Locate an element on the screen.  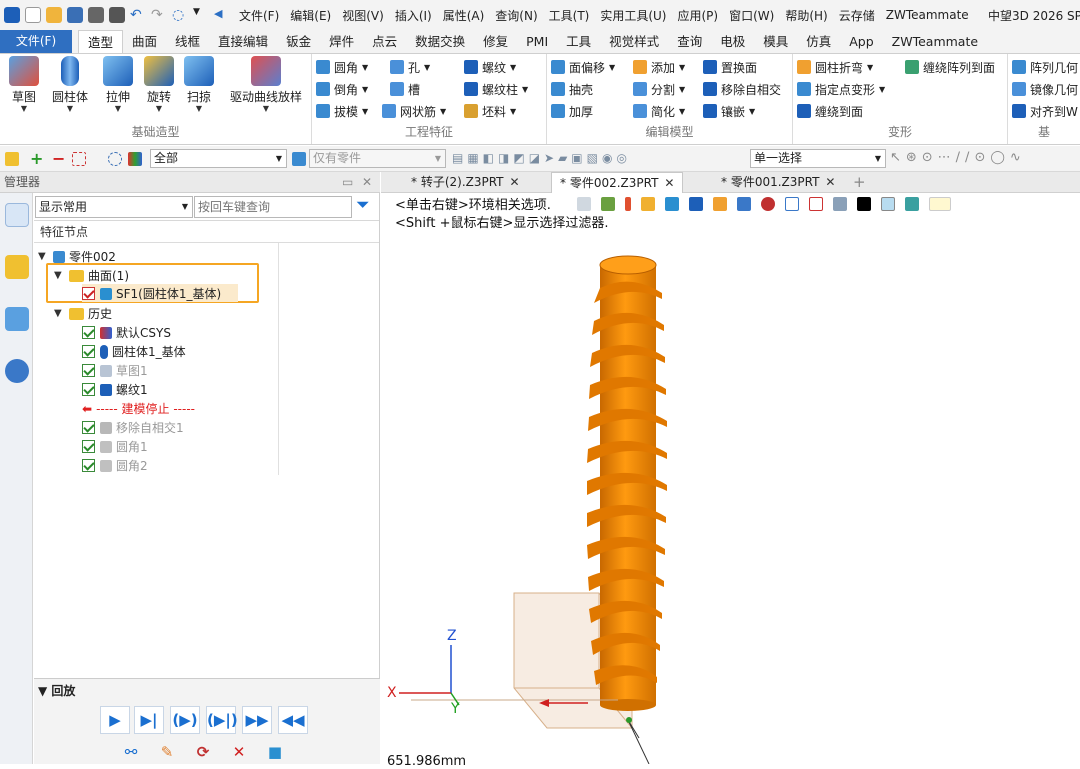
redo-icon: ↷ is located at coordinates (159, 15).